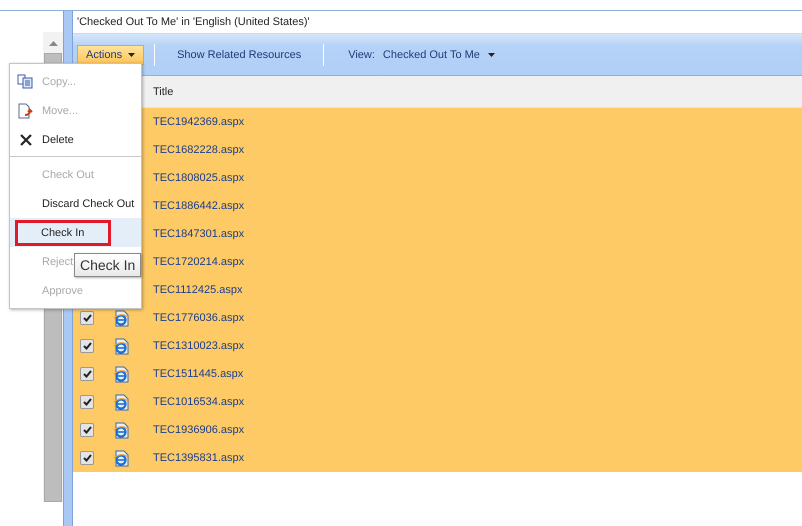 This screenshot has width=802, height=526. What do you see at coordinates (108, 265) in the screenshot?
I see `tooltip: Check In` at bounding box center [108, 265].